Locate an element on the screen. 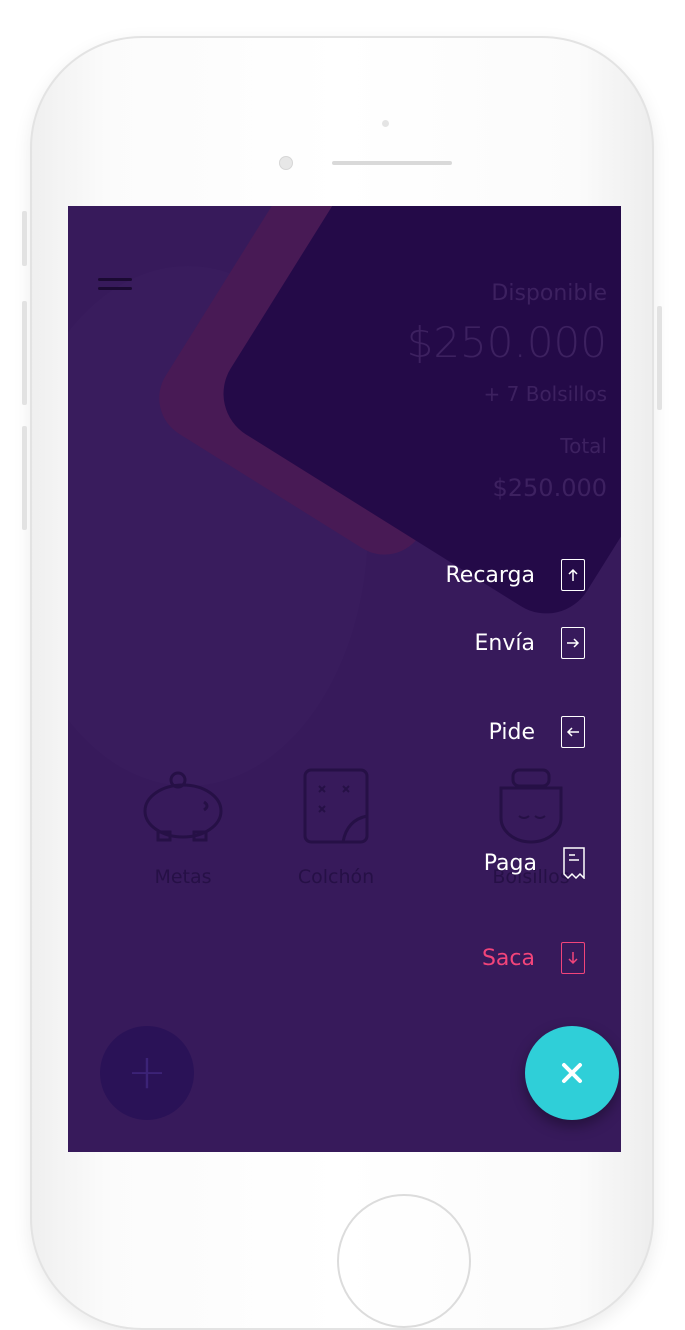 The width and height of the screenshot is (685, 1330). action-paga: Paga is located at coordinates (534, 863).